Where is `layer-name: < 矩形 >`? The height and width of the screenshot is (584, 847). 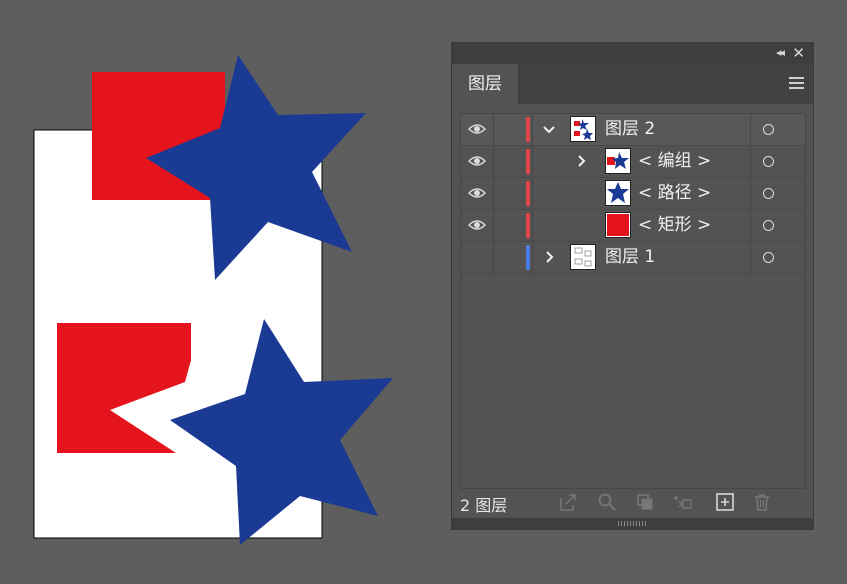
layer-name: < 矩形 > is located at coordinates (674, 225).